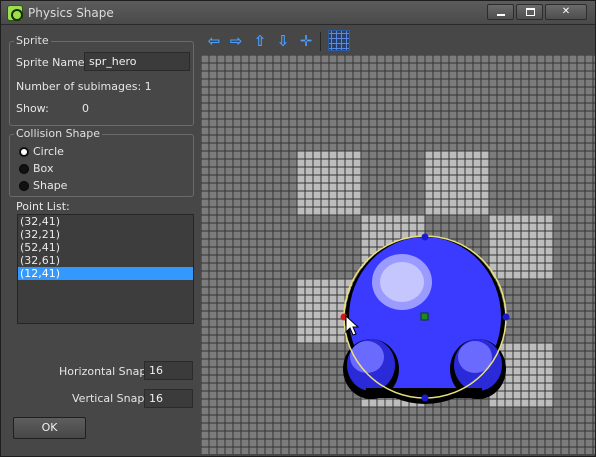 The height and width of the screenshot is (457, 596). Describe the element at coordinates (306, 41) in the screenshot. I see `center-cross-icon: ✛` at that location.